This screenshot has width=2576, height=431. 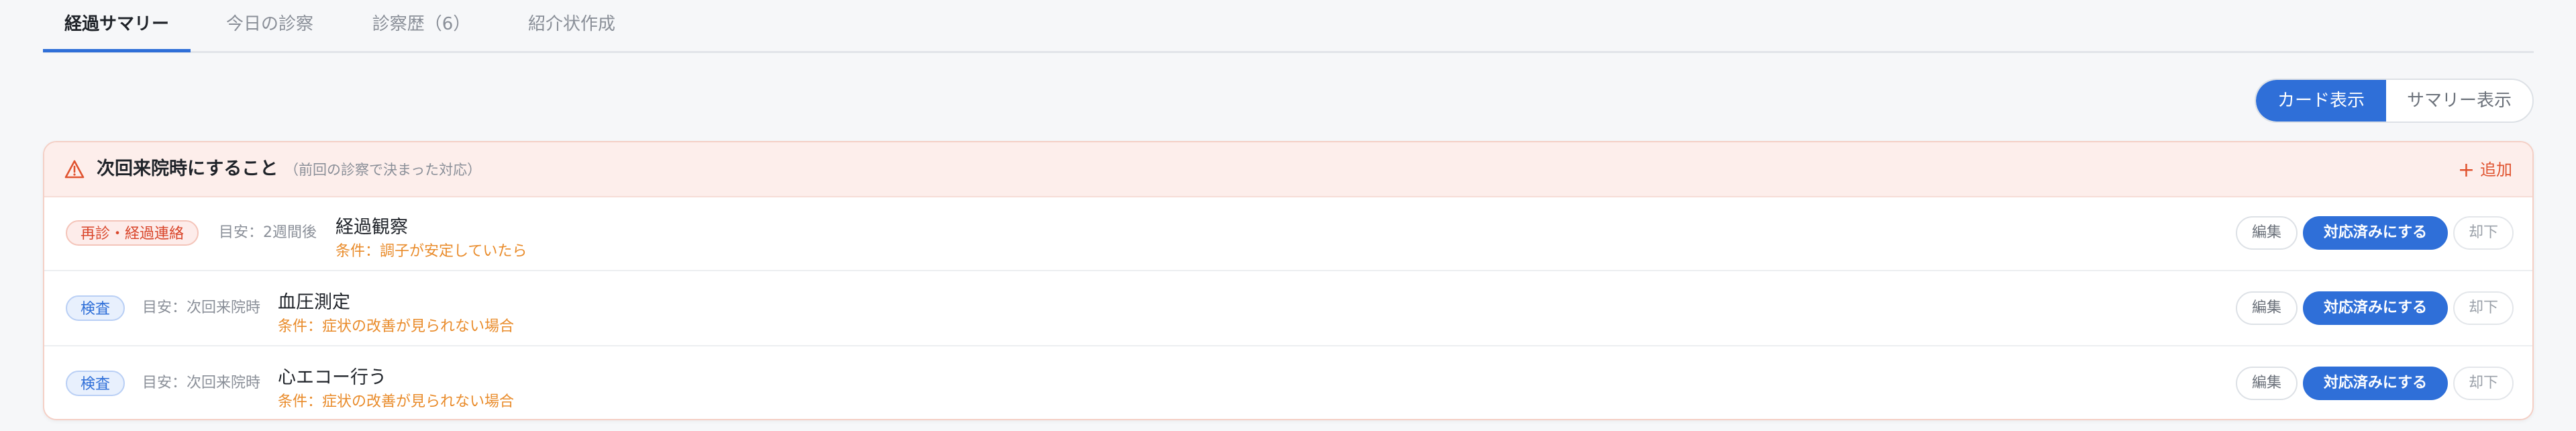 What do you see at coordinates (132, 233) in the screenshot?
I see `category-tag: 再診・経過連絡` at bounding box center [132, 233].